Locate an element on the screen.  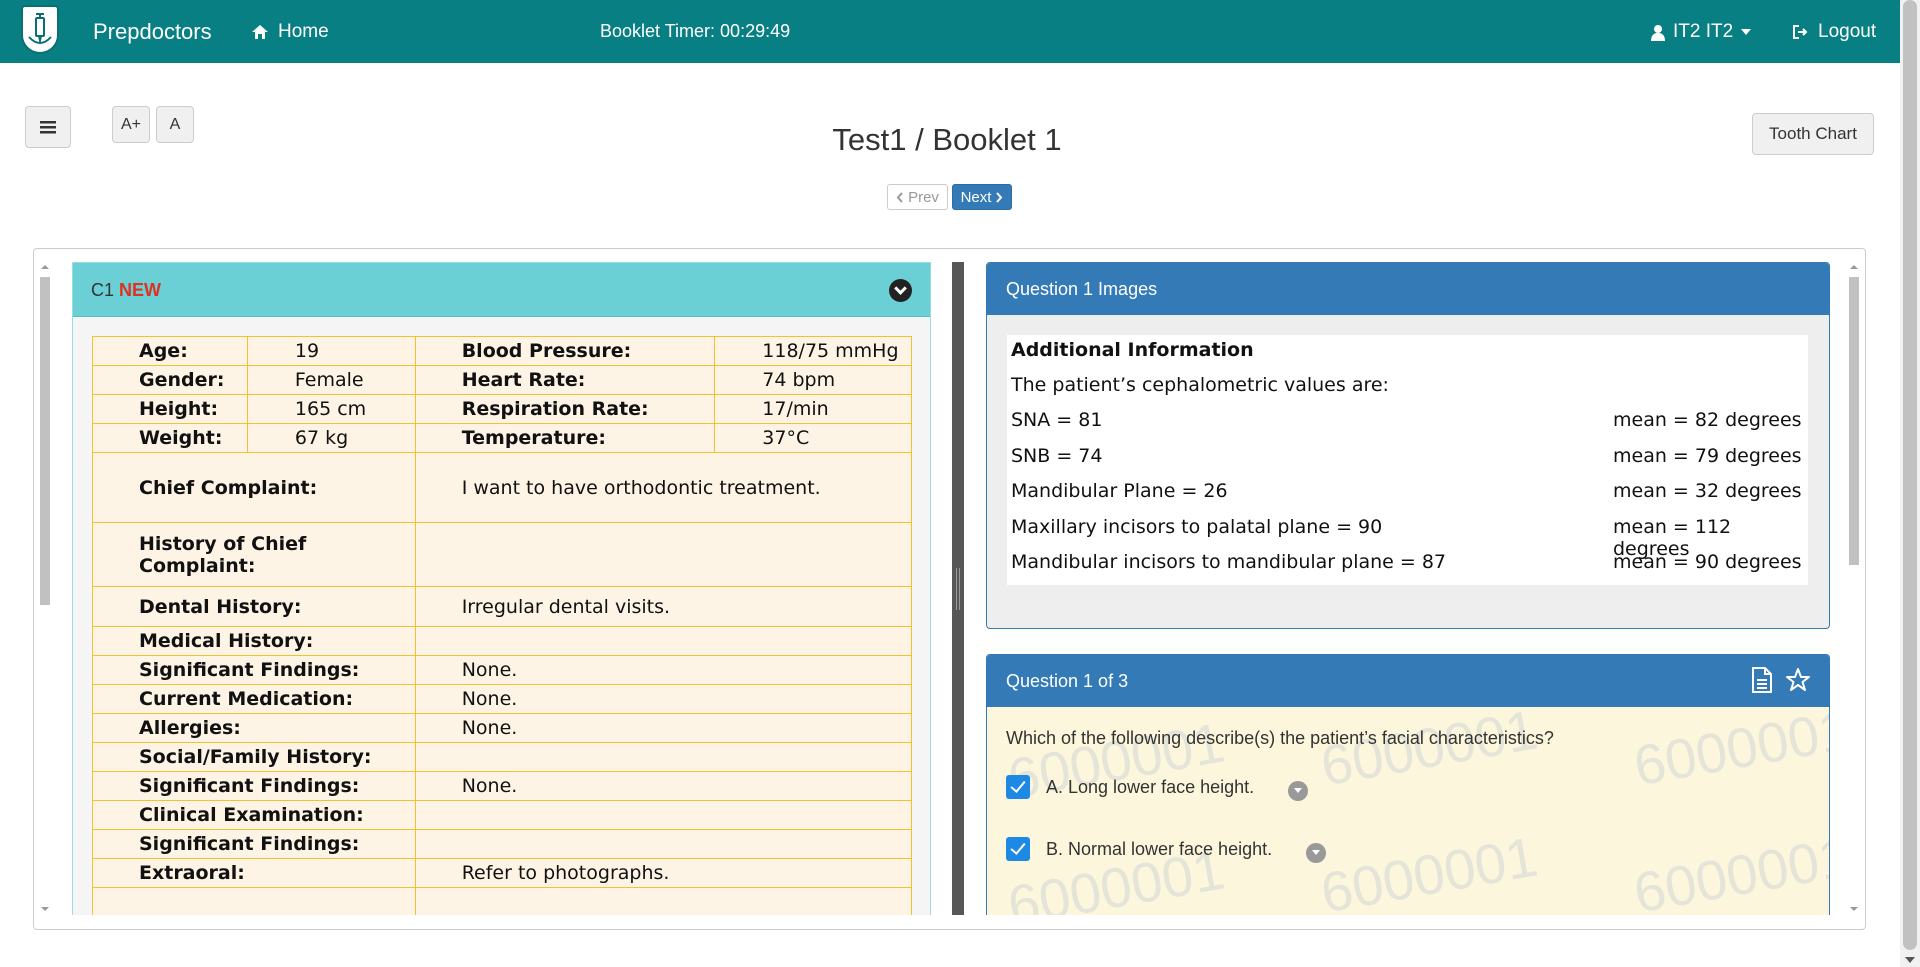
prev-button: Prev is located at coordinates (917, 197).